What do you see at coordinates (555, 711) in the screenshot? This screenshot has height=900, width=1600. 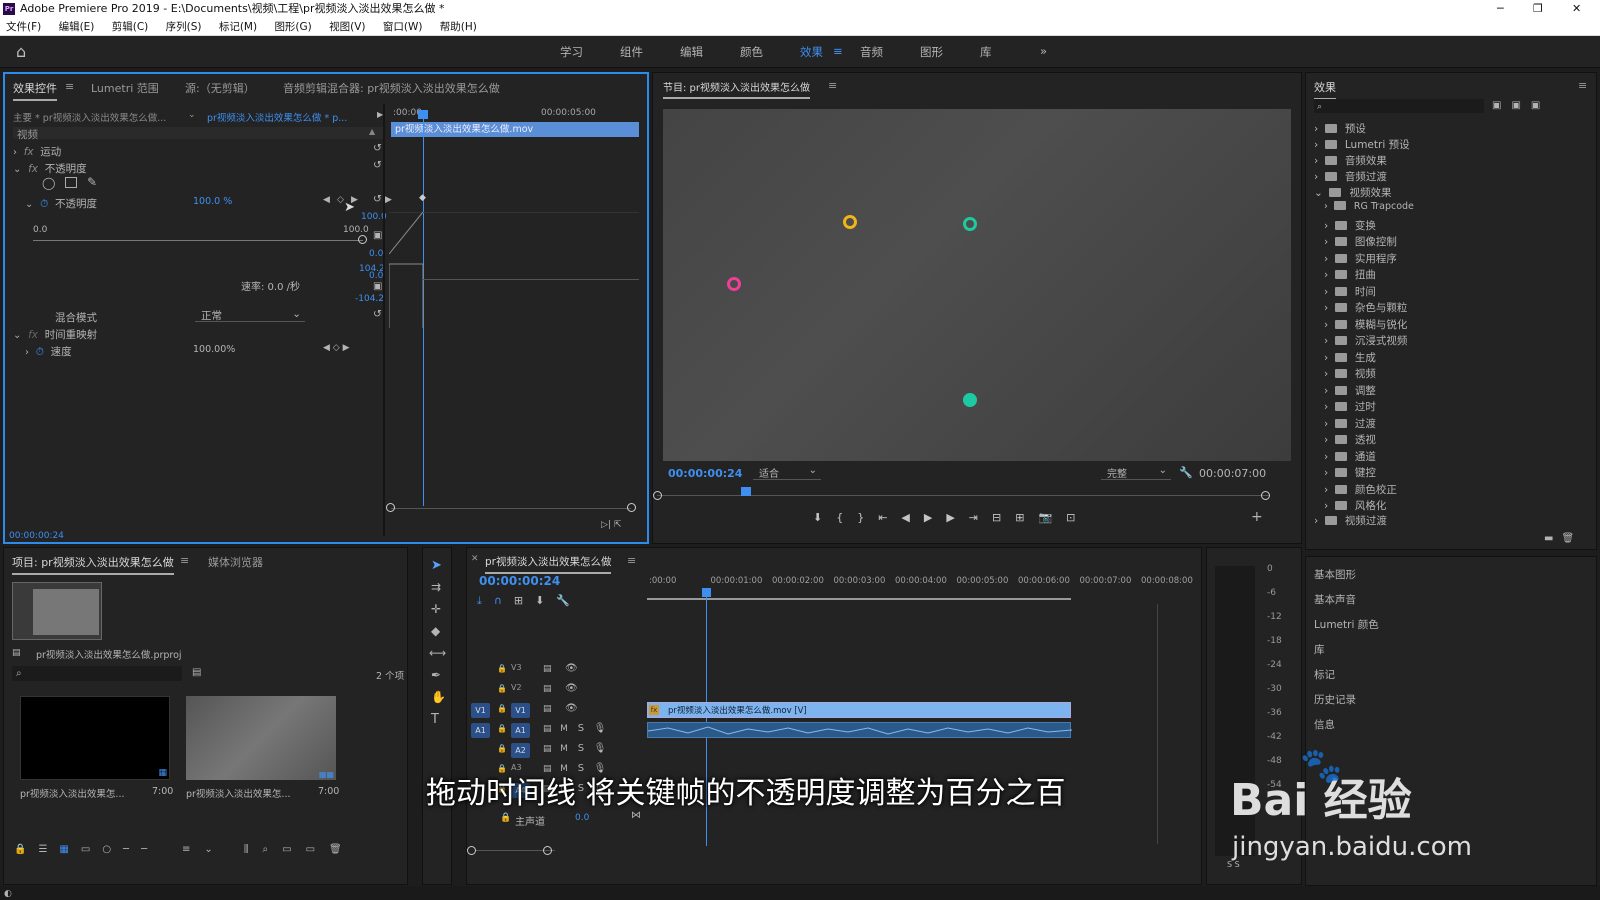 I see `track-header: V1 🔒 V1 ▤ 👁` at bounding box center [555, 711].